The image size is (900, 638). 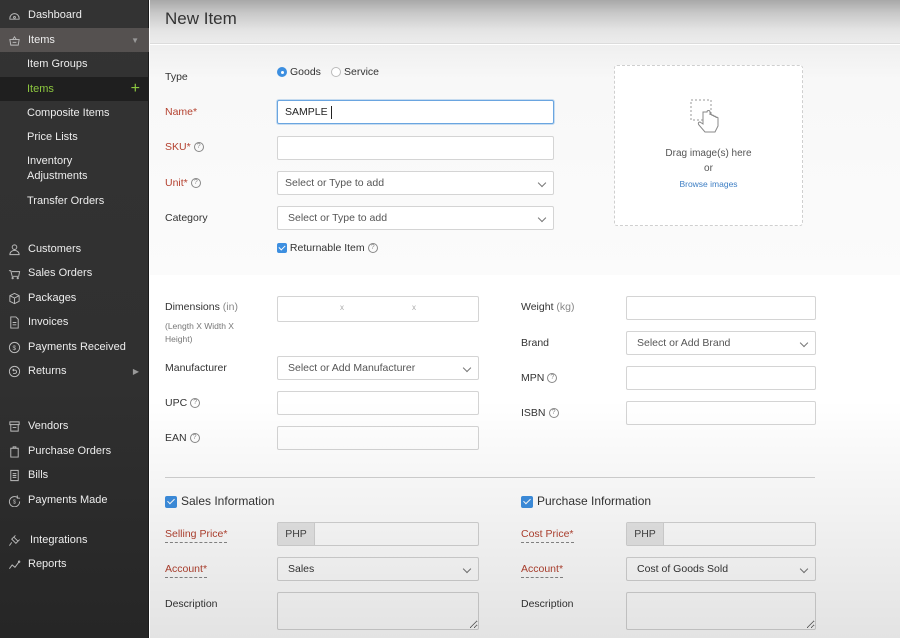 I want to click on mpn-input, so click(x=721, y=378).